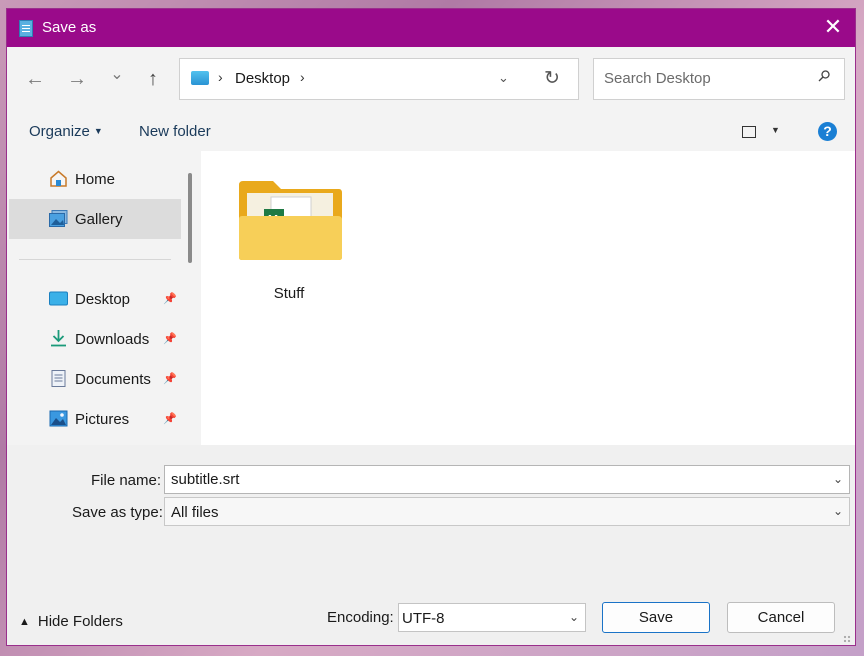 This screenshot has width=864, height=656. I want to click on title-bar: Save as ✕, so click(431, 28).